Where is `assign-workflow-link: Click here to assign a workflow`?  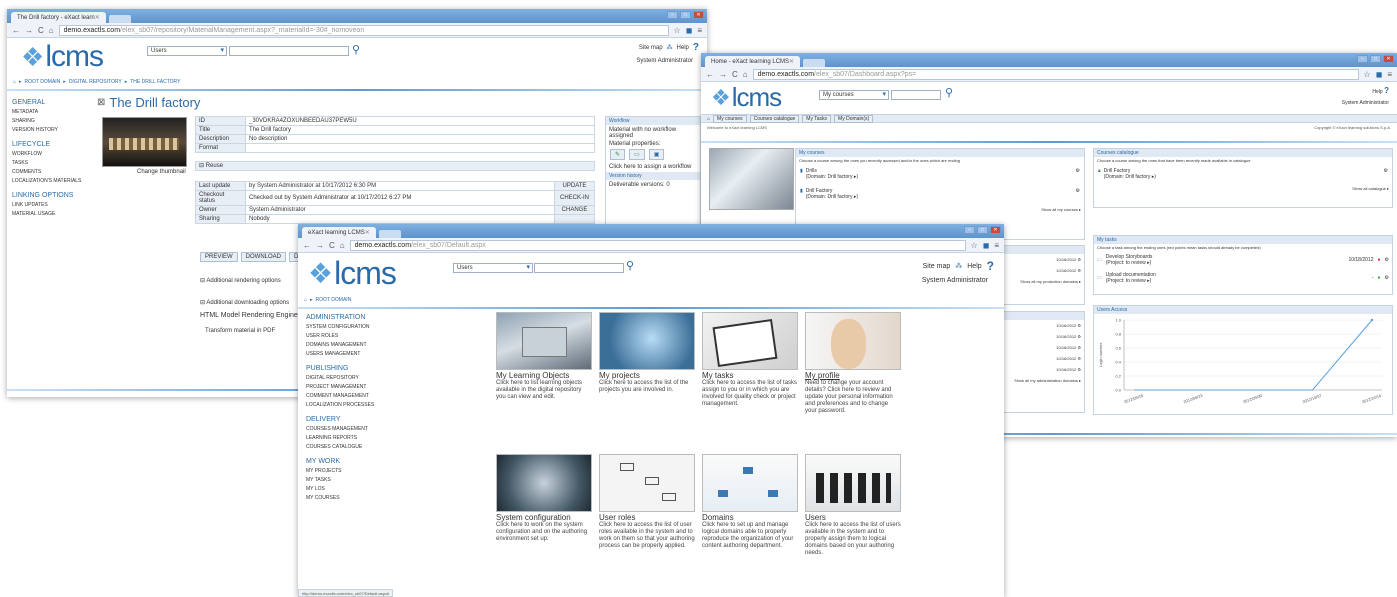 assign-workflow-link: Click here to assign a workflow is located at coordinates (653, 167).